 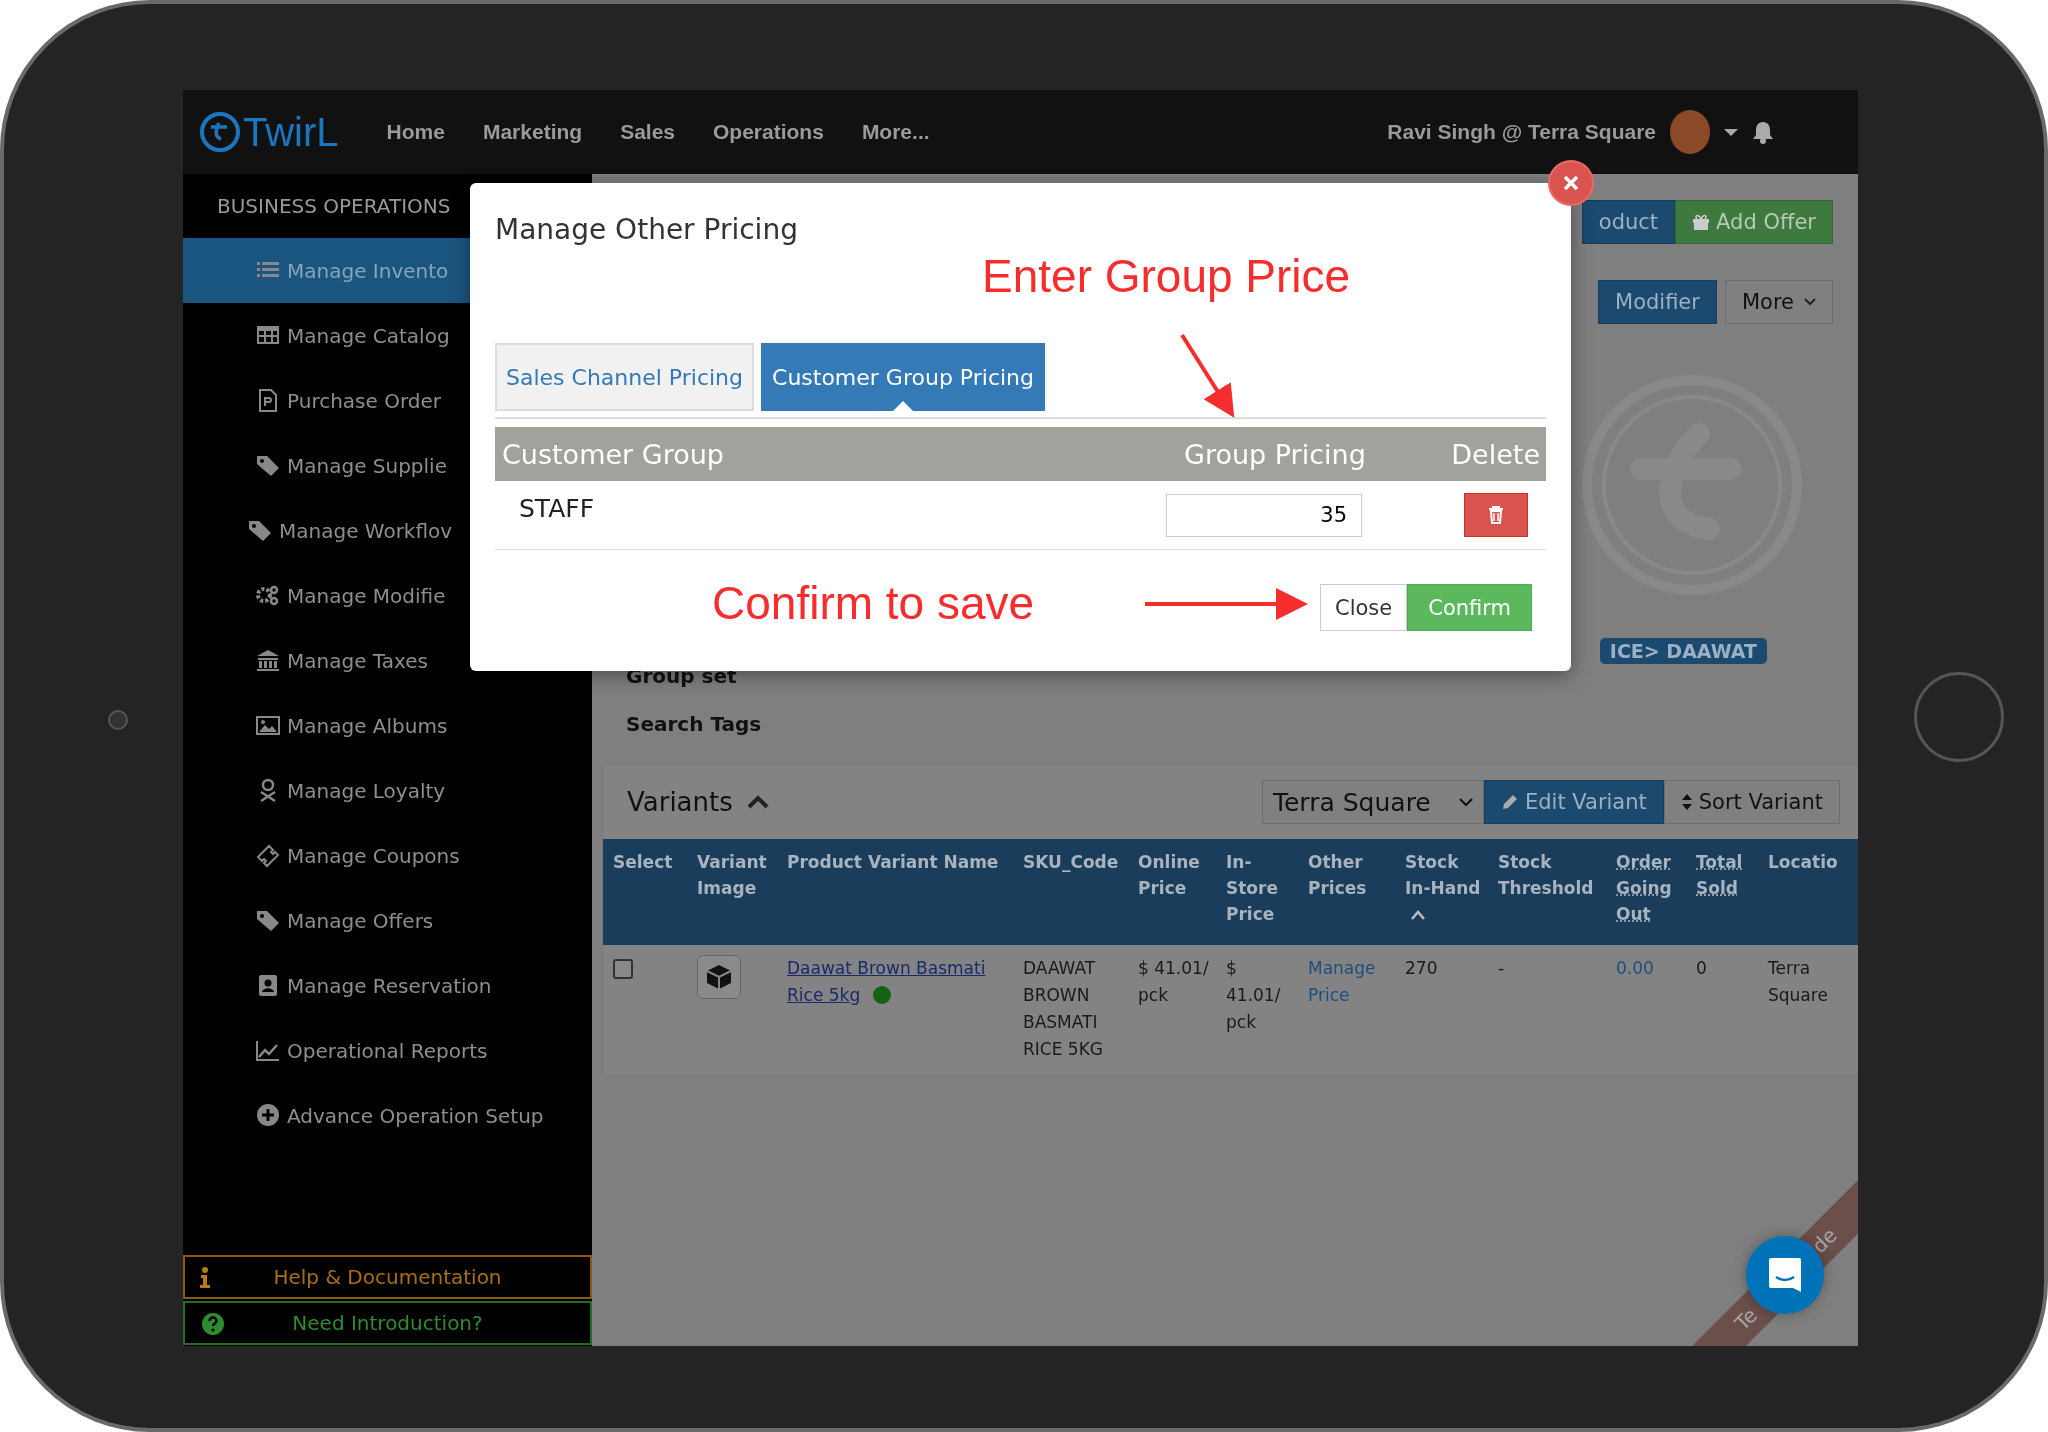 What do you see at coordinates (719, 977) in the screenshot?
I see `box-icon` at bounding box center [719, 977].